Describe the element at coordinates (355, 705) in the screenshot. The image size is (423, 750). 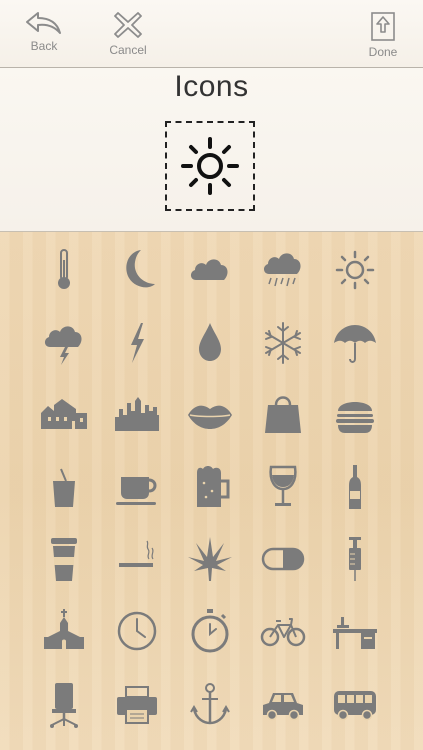
I see `bus-icon` at that location.